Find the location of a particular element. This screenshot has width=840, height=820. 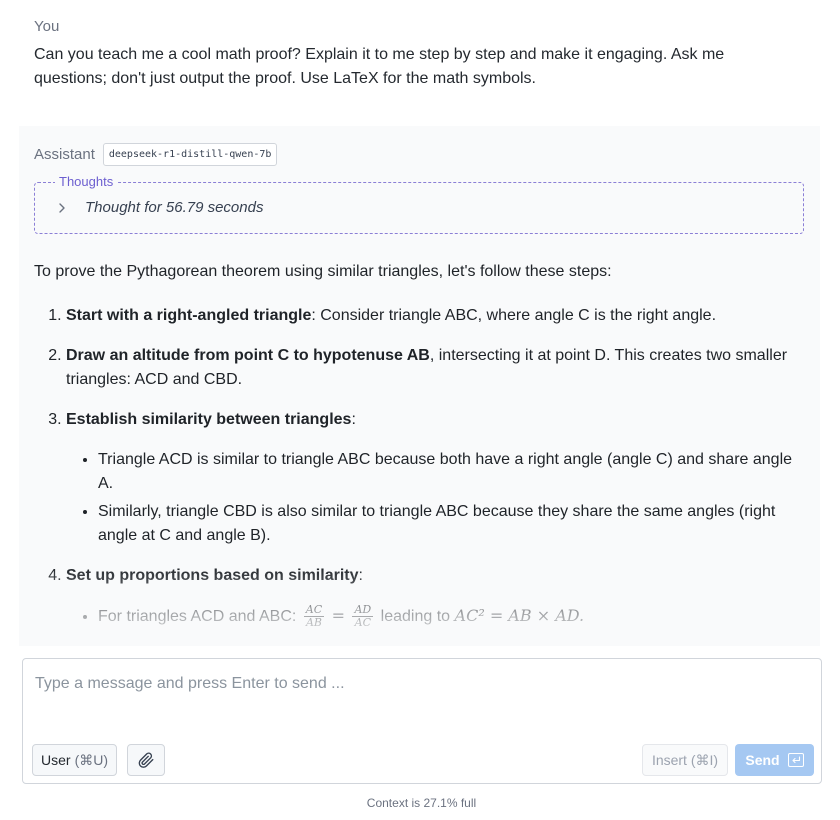

formula: AC² = AB × AD. is located at coordinates (519, 615).